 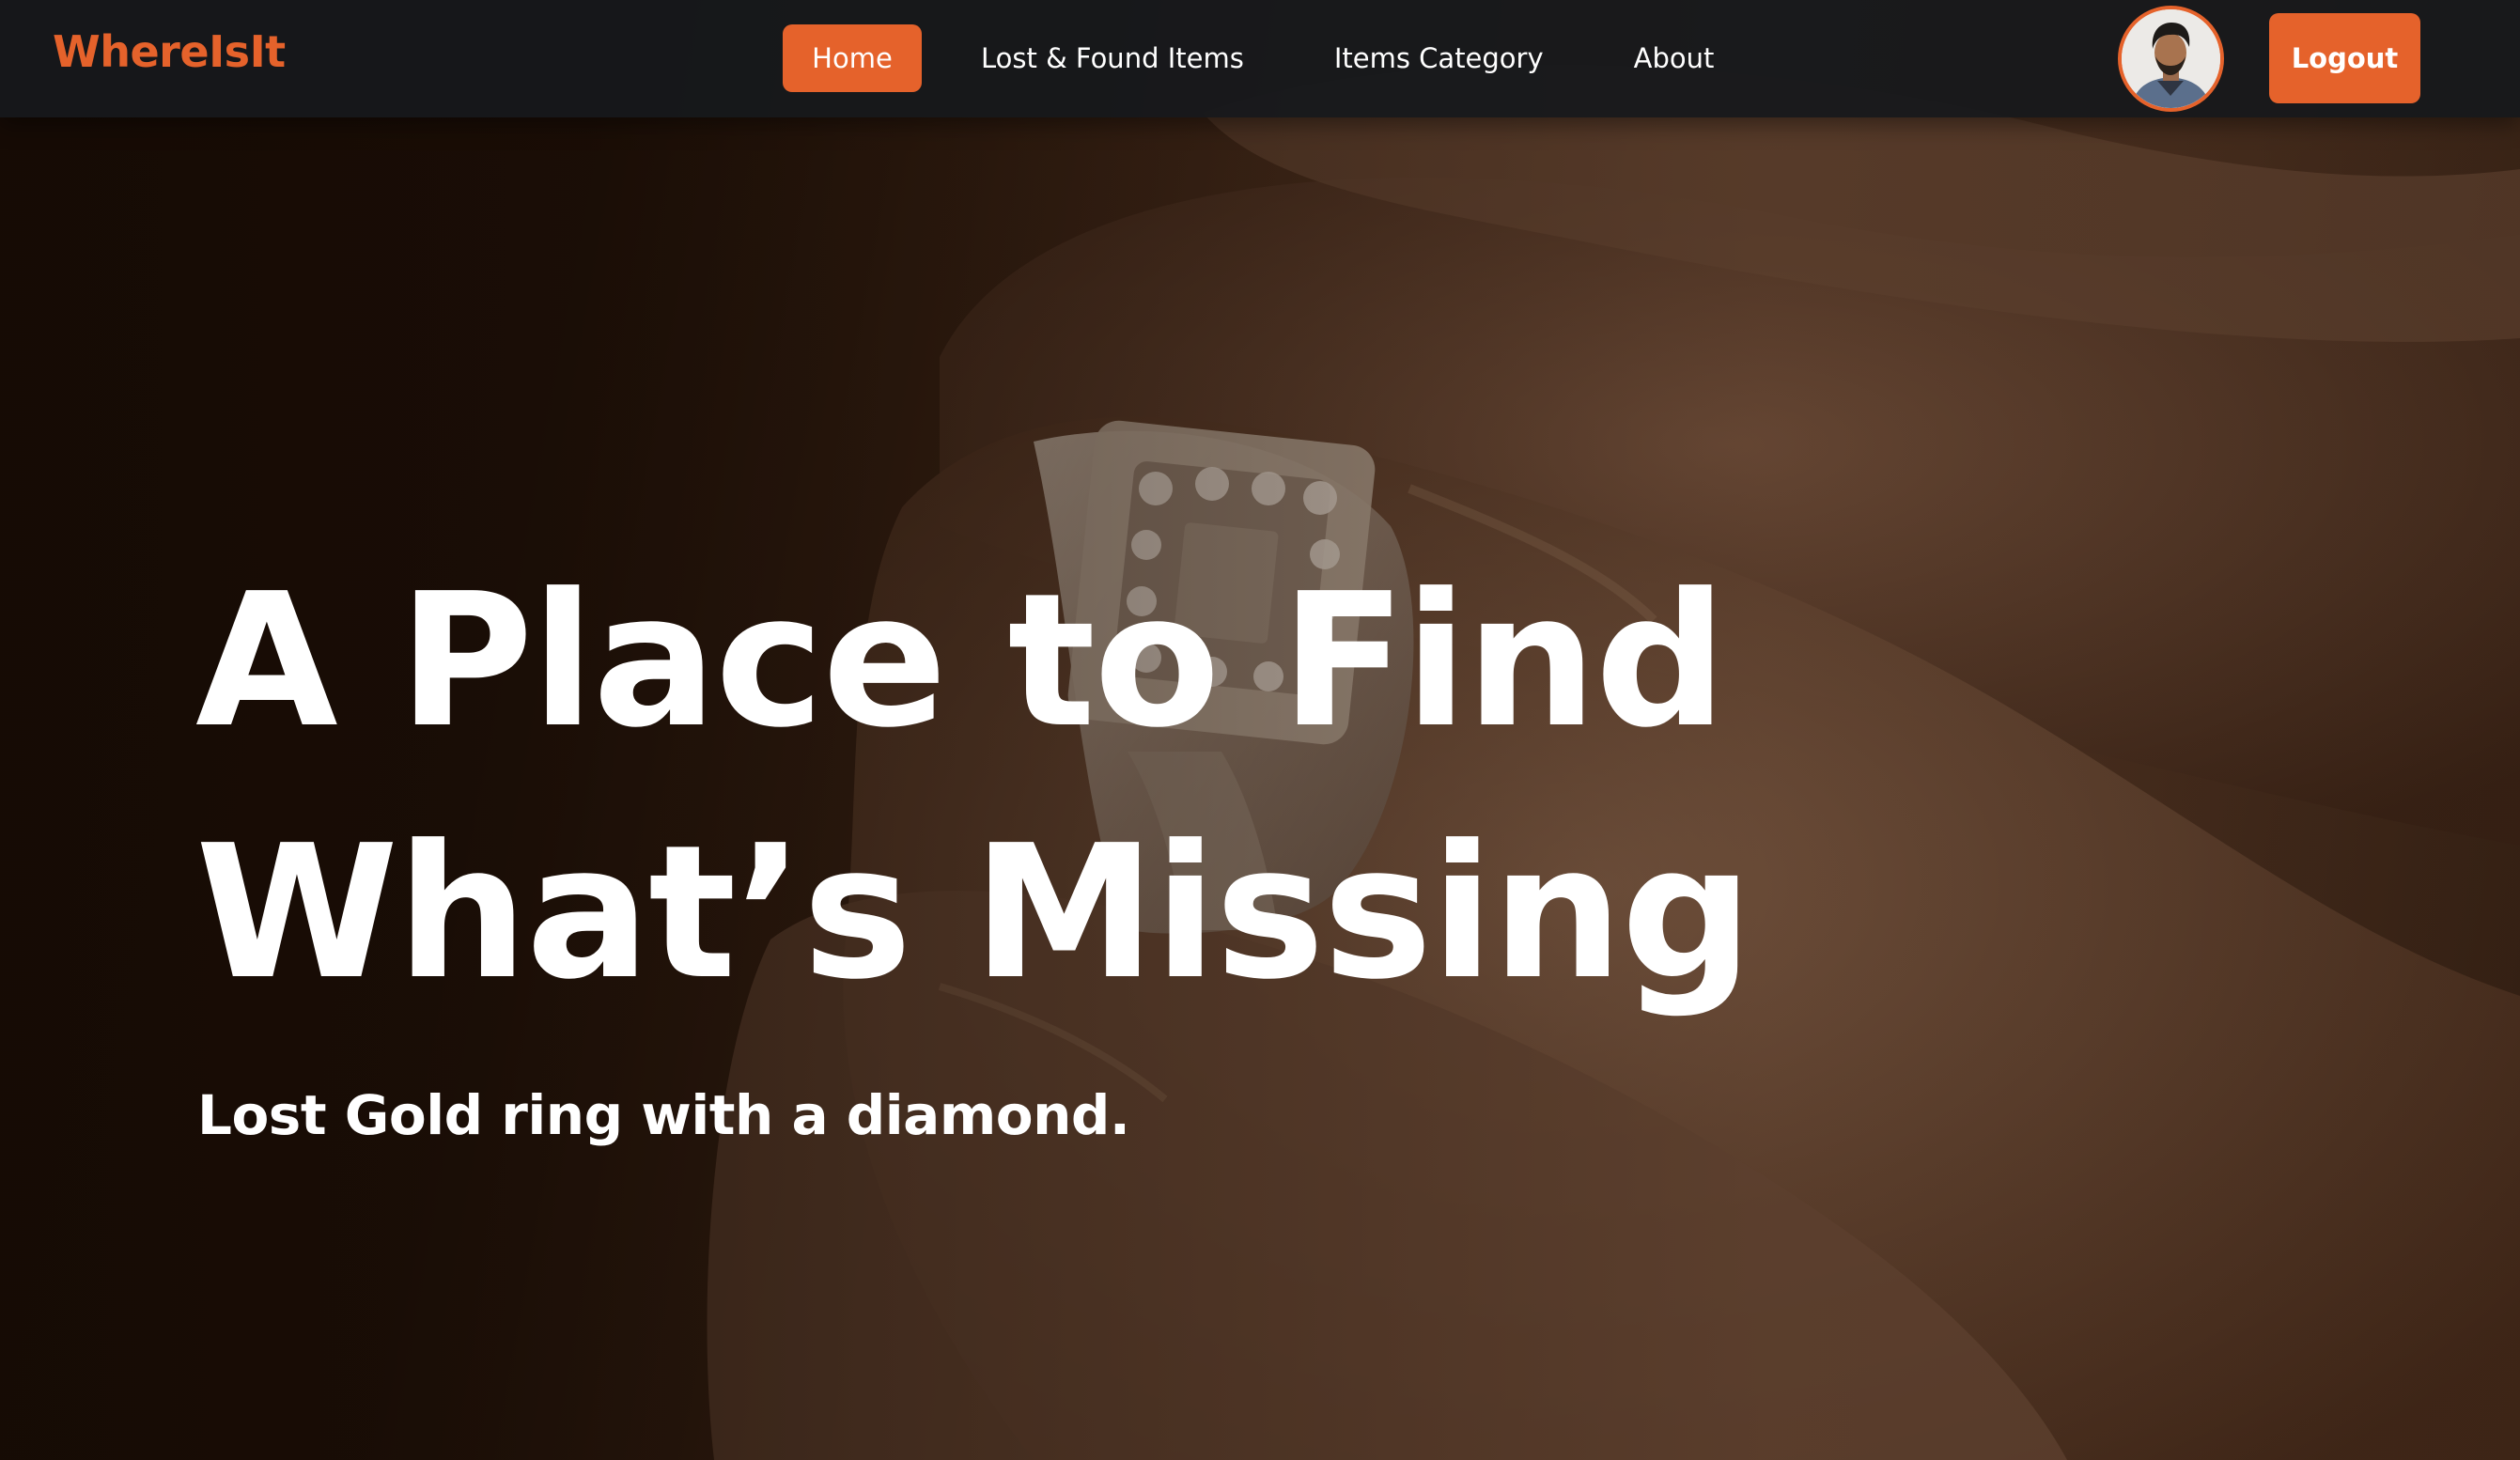 What do you see at coordinates (2344, 58) in the screenshot?
I see `logout-button: Logout` at bounding box center [2344, 58].